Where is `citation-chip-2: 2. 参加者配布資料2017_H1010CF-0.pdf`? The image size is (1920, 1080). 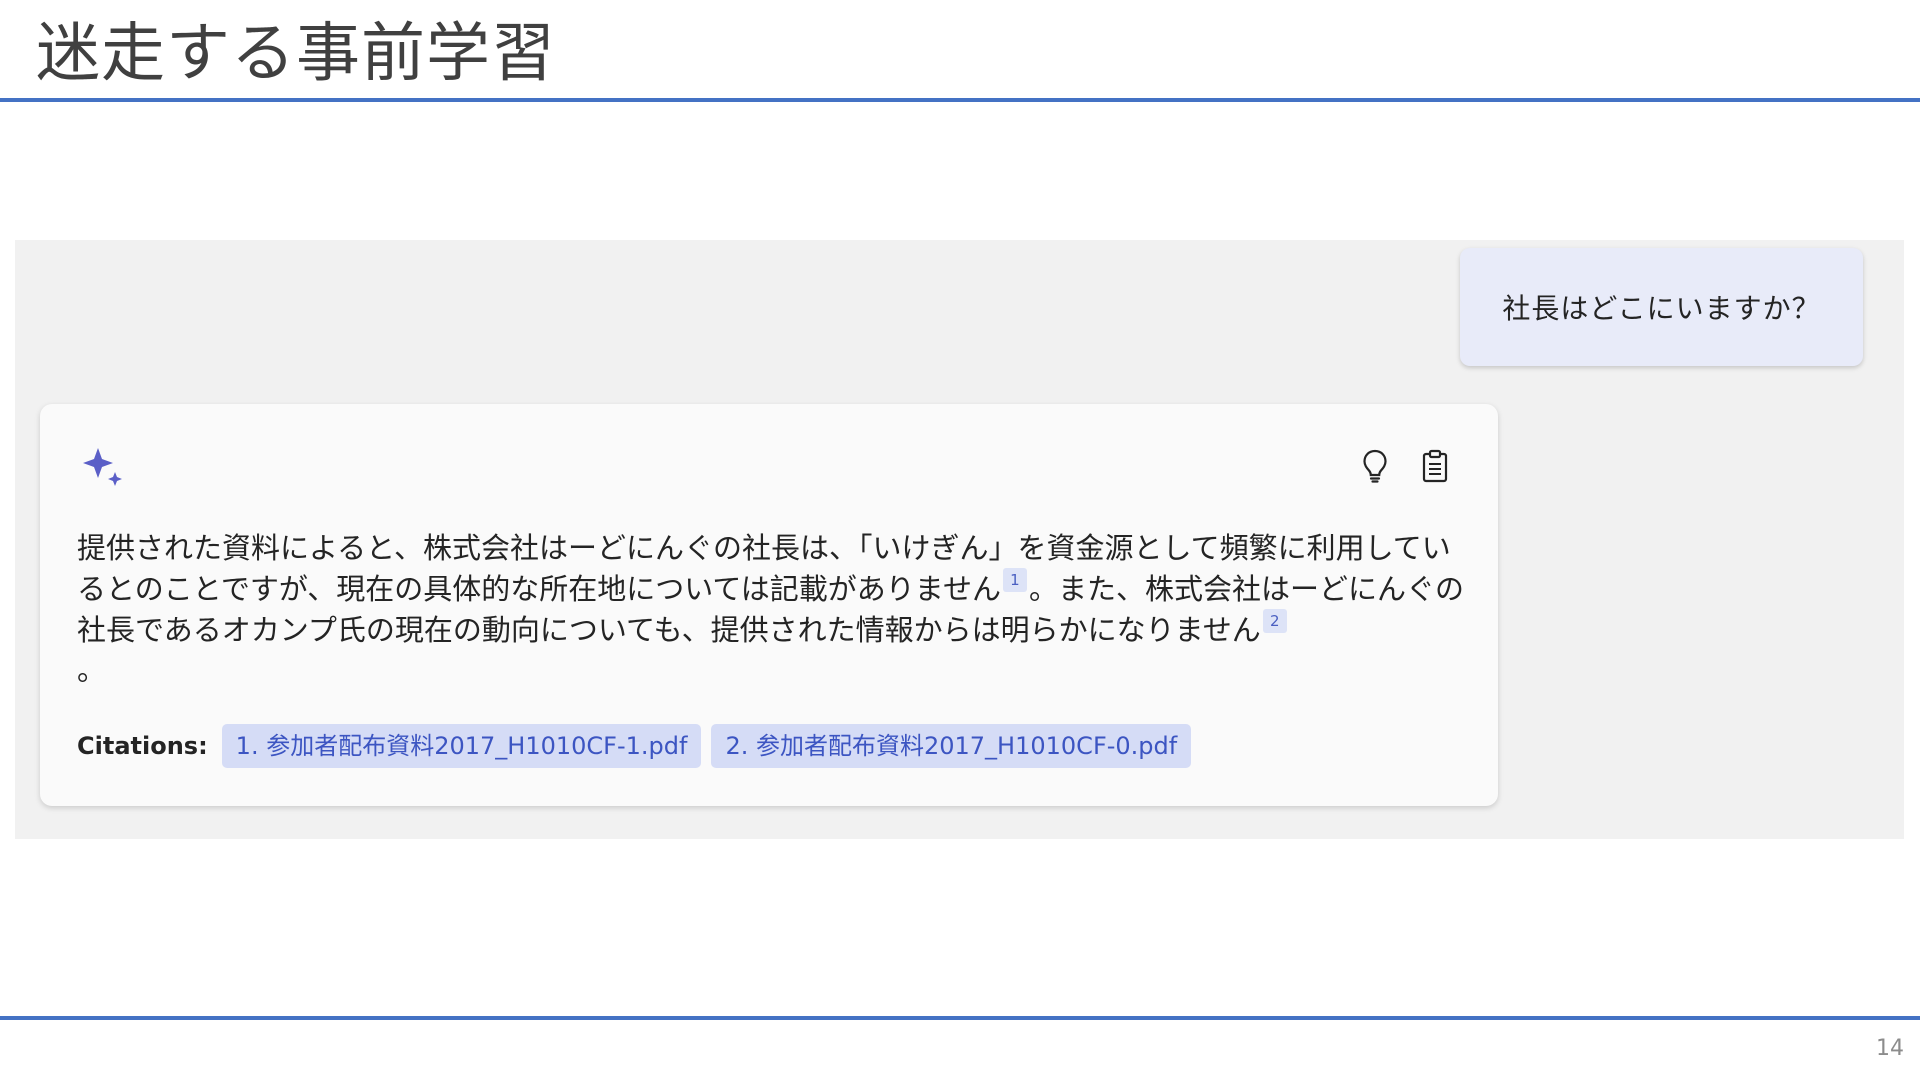
citation-chip-2: 2. 参加者配布資料2017_H1010CF-0.pdf is located at coordinates (951, 746).